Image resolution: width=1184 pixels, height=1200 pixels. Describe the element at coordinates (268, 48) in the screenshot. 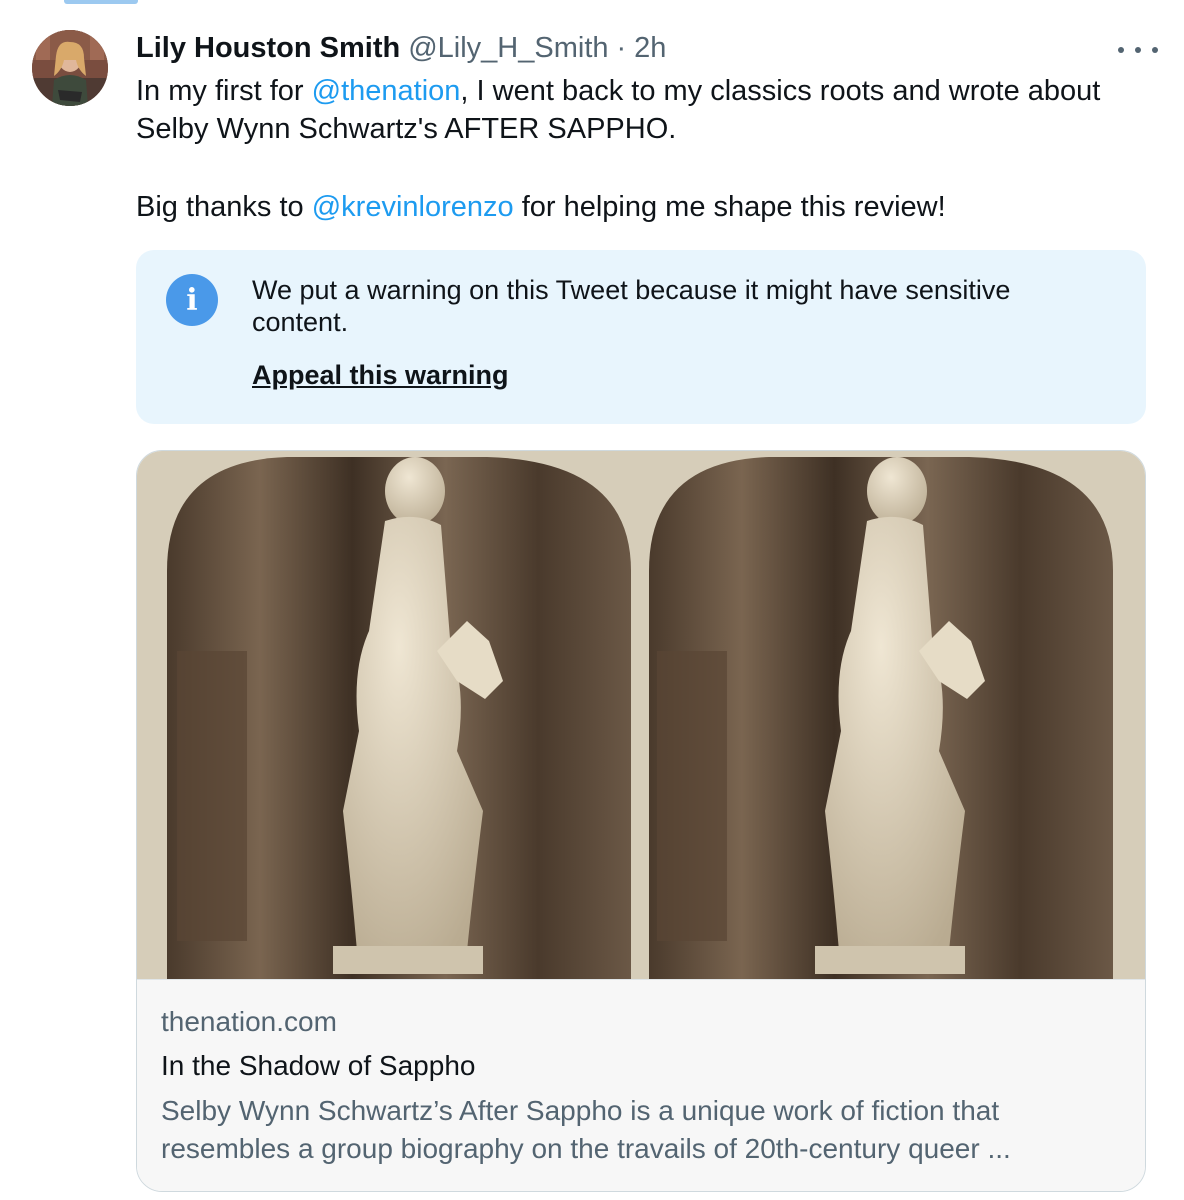

I see `author-name: Lily Houston Smith` at that location.